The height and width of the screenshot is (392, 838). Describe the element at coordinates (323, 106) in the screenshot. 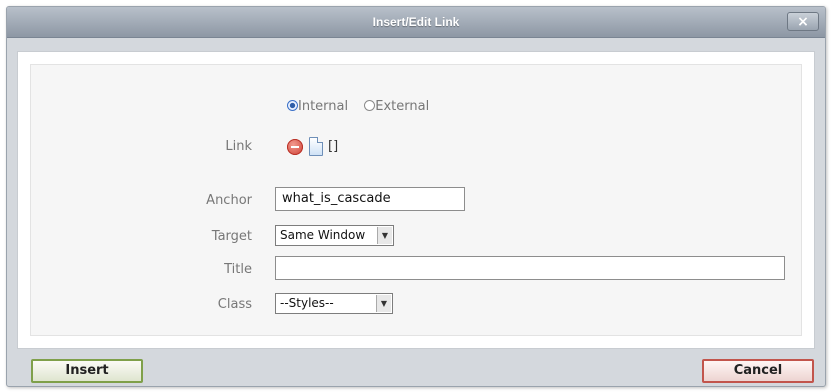

I see `internal-radio-label: Internal` at that location.